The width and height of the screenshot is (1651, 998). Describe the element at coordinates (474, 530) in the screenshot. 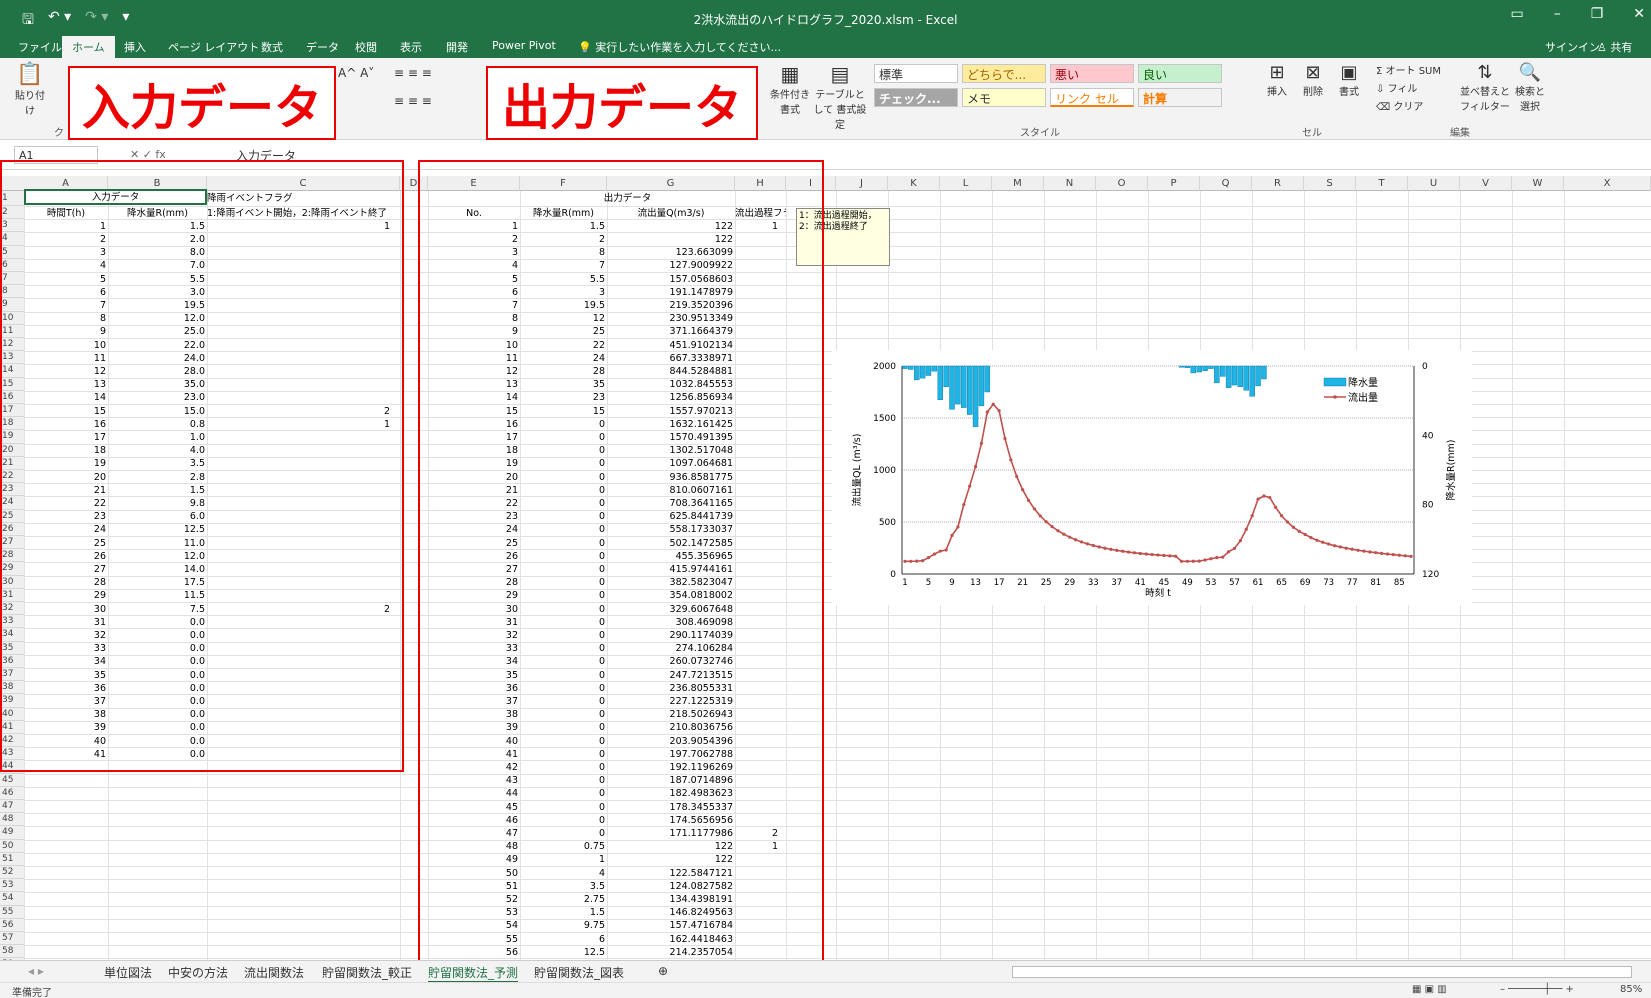

I see `output-no-cell: 24` at that location.